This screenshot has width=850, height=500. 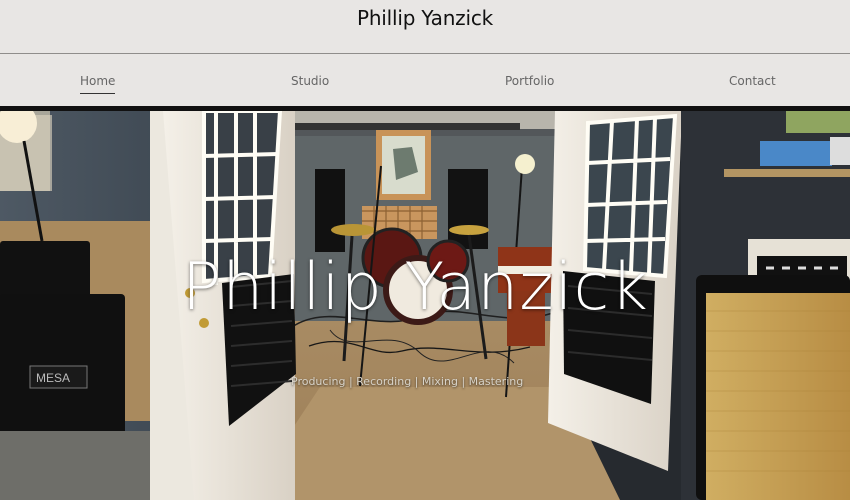 What do you see at coordinates (98, 83) in the screenshot?
I see `nav-item-home: Home` at bounding box center [98, 83].